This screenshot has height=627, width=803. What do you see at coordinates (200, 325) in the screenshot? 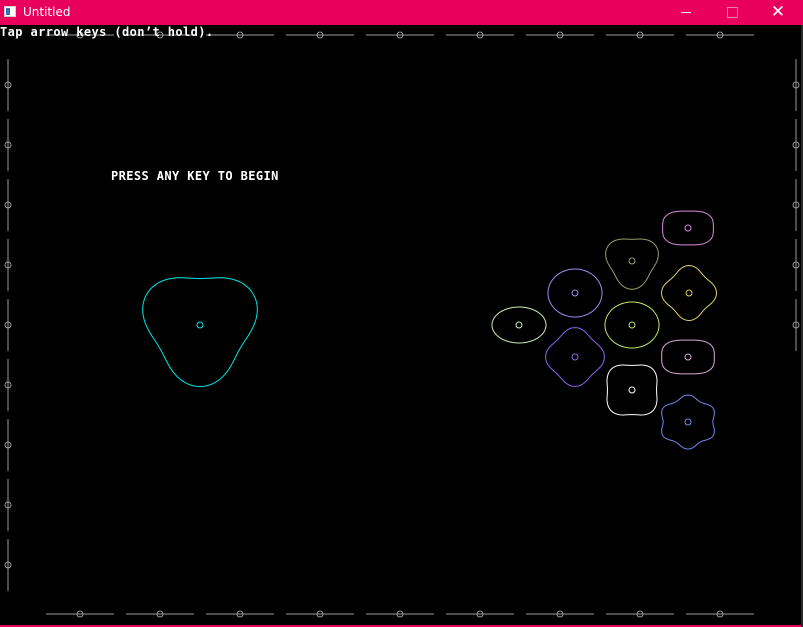
I see `player-shape-center` at bounding box center [200, 325].